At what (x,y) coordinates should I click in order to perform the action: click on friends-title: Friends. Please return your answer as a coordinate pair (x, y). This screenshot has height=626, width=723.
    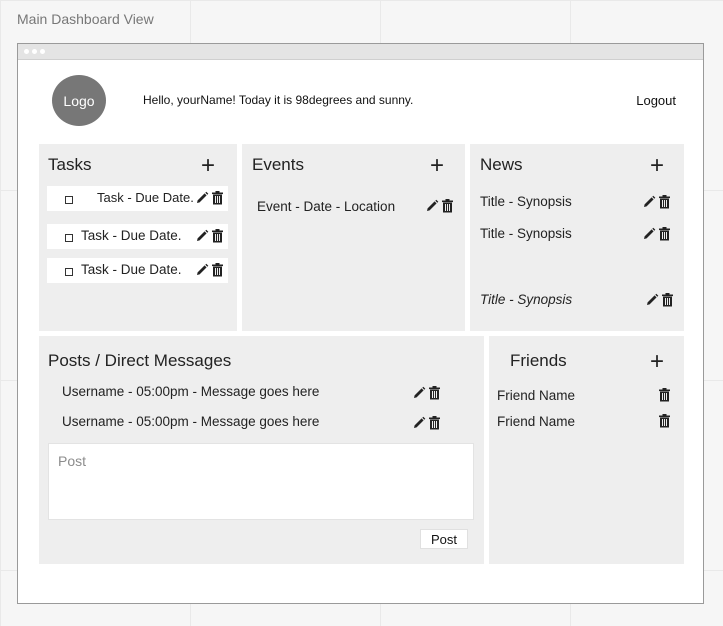
    Looking at the image, I should click on (538, 360).